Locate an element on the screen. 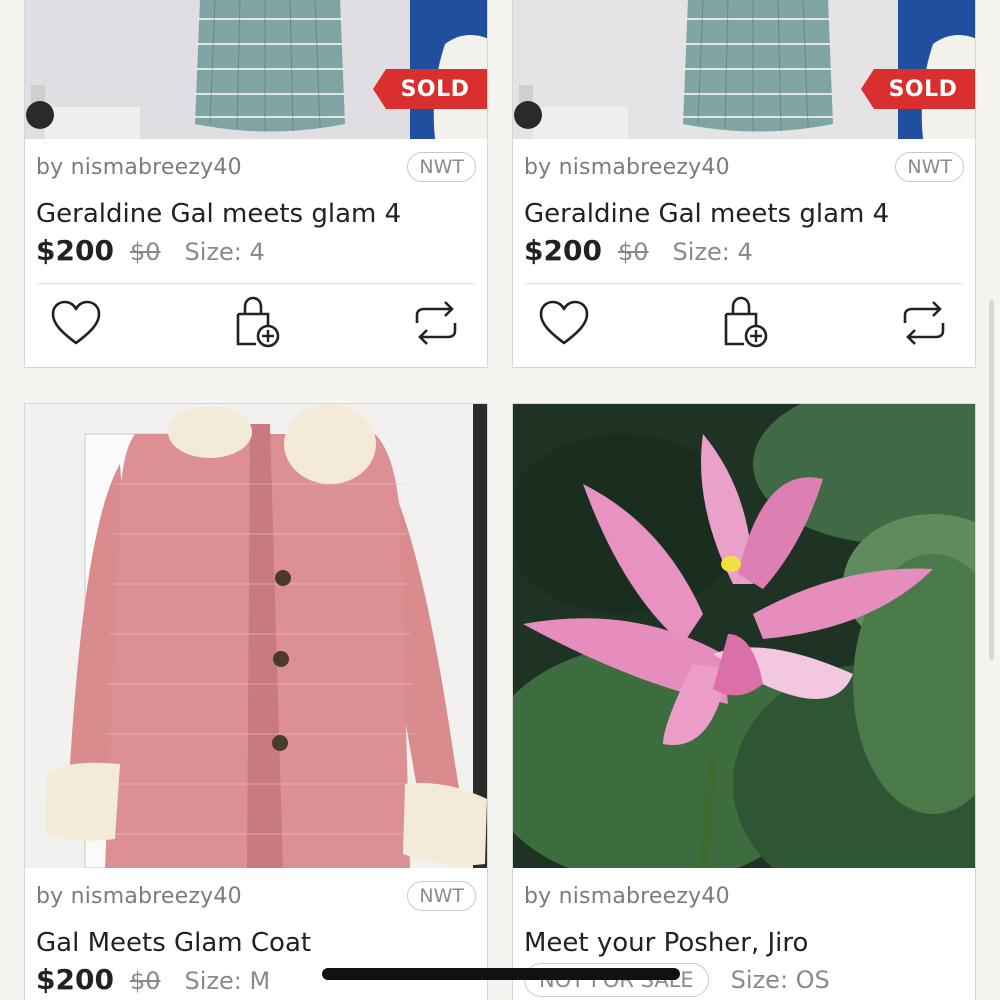 This screenshot has height=1000, width=1000. listing-size: Size: M is located at coordinates (227, 981).